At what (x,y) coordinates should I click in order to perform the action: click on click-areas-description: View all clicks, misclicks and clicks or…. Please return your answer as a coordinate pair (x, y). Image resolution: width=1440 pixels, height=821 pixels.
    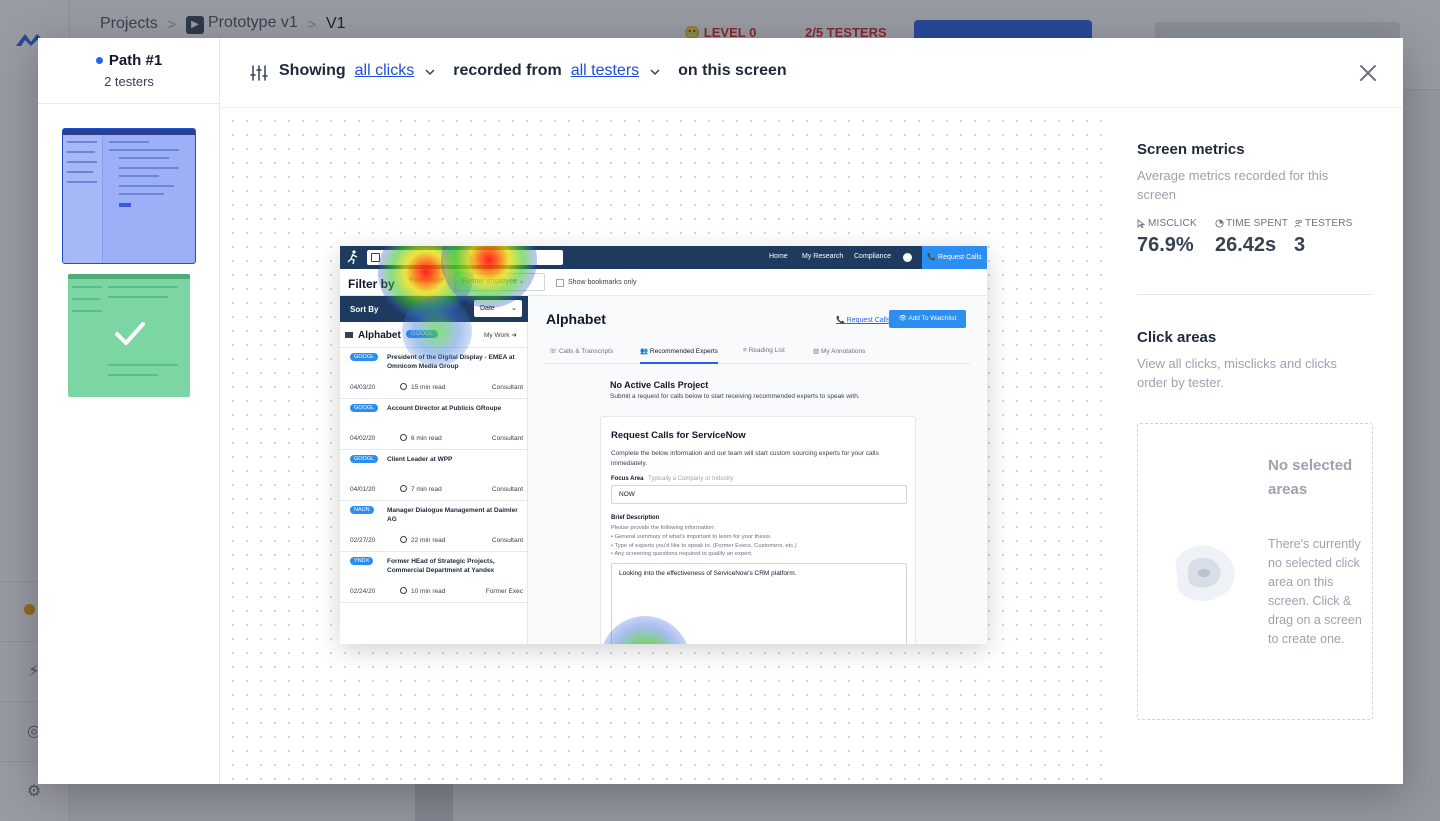
    Looking at the image, I should click on (1237, 373).